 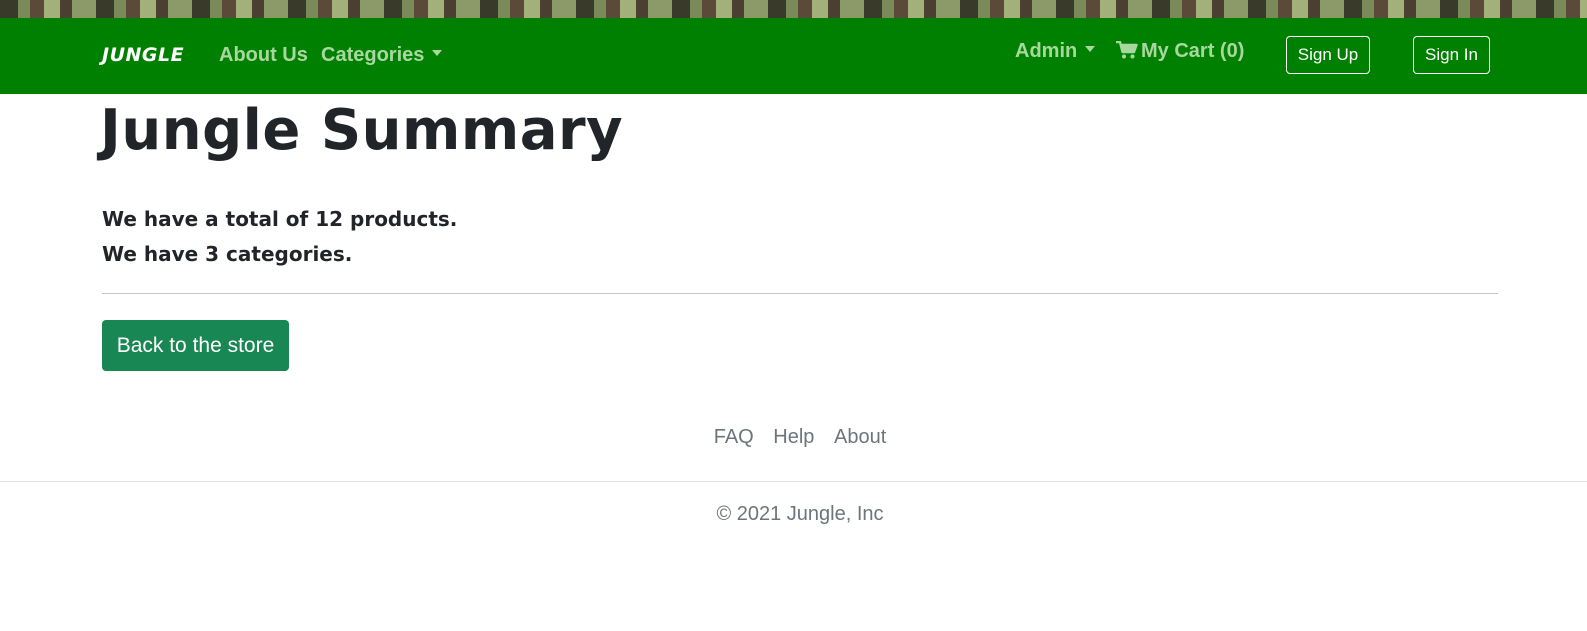 I want to click on footer-links: FAQ Help About, so click(x=793, y=437).